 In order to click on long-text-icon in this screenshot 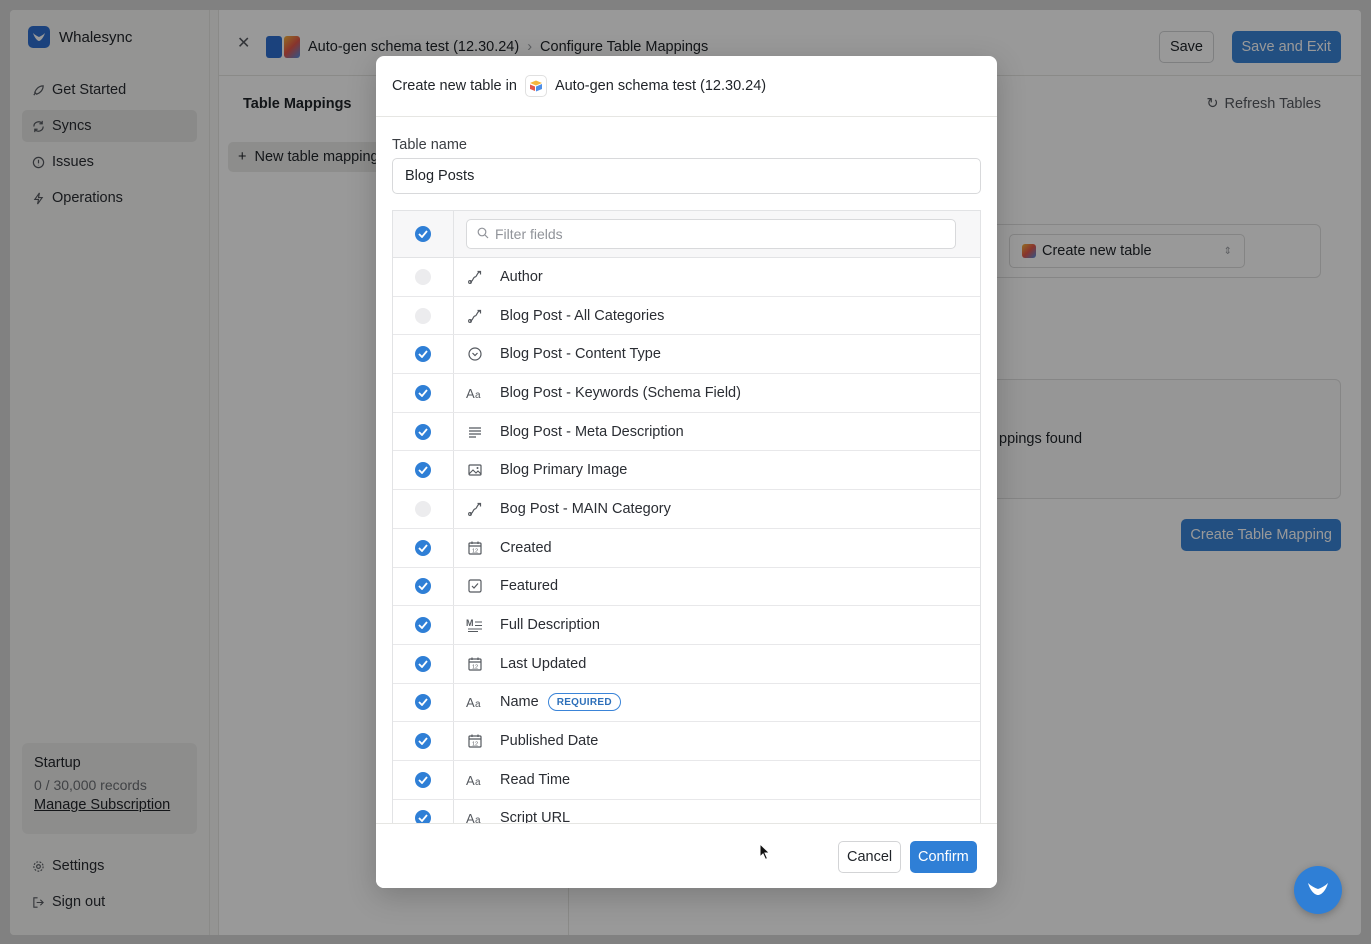, I will do `click(475, 432)`.